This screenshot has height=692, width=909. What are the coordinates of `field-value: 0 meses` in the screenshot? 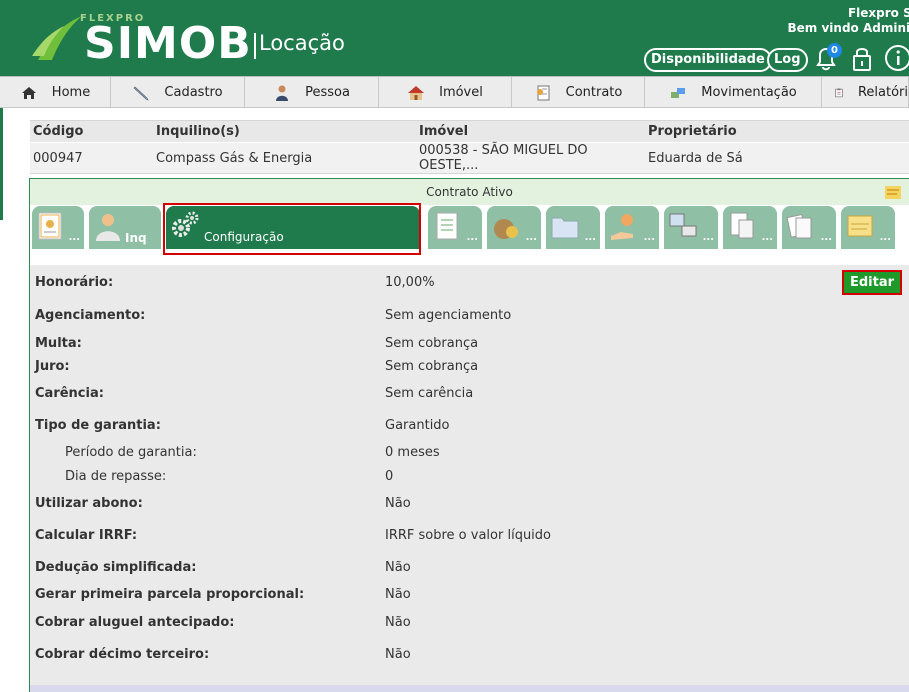 It's located at (412, 452).